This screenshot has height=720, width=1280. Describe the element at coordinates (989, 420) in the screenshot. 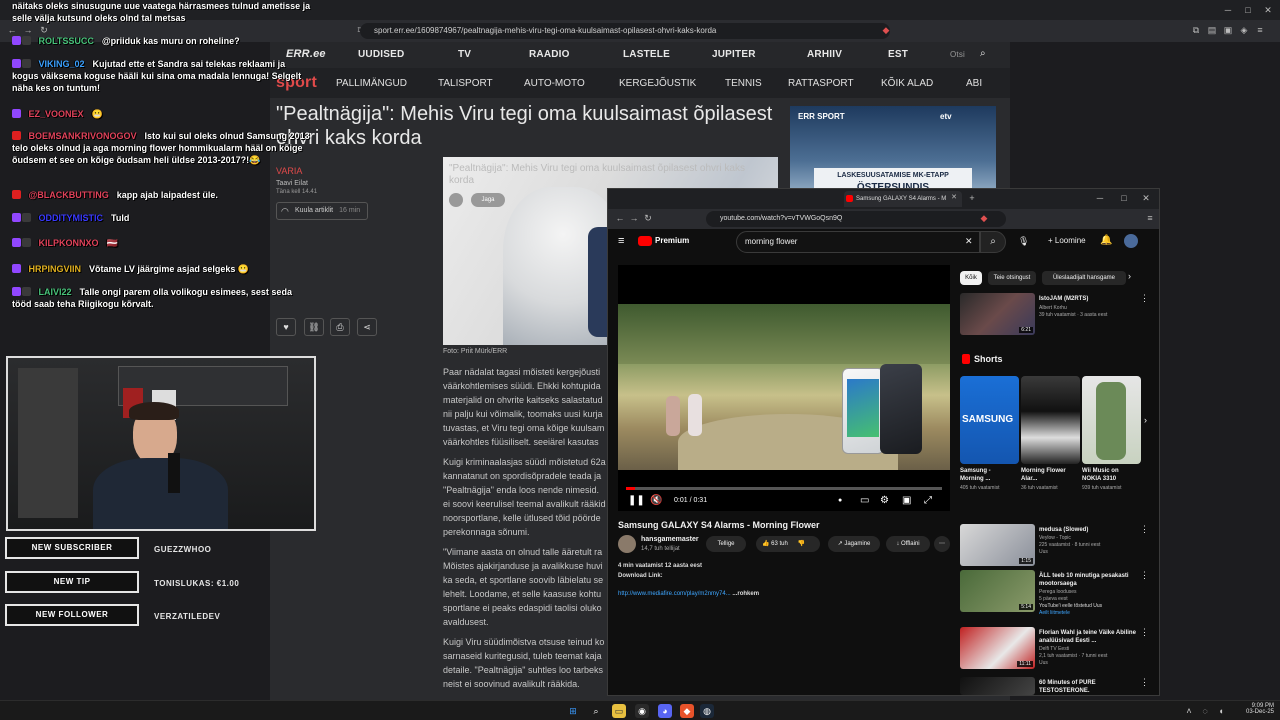

I see `yt-short-1: SAMSUNG` at that location.